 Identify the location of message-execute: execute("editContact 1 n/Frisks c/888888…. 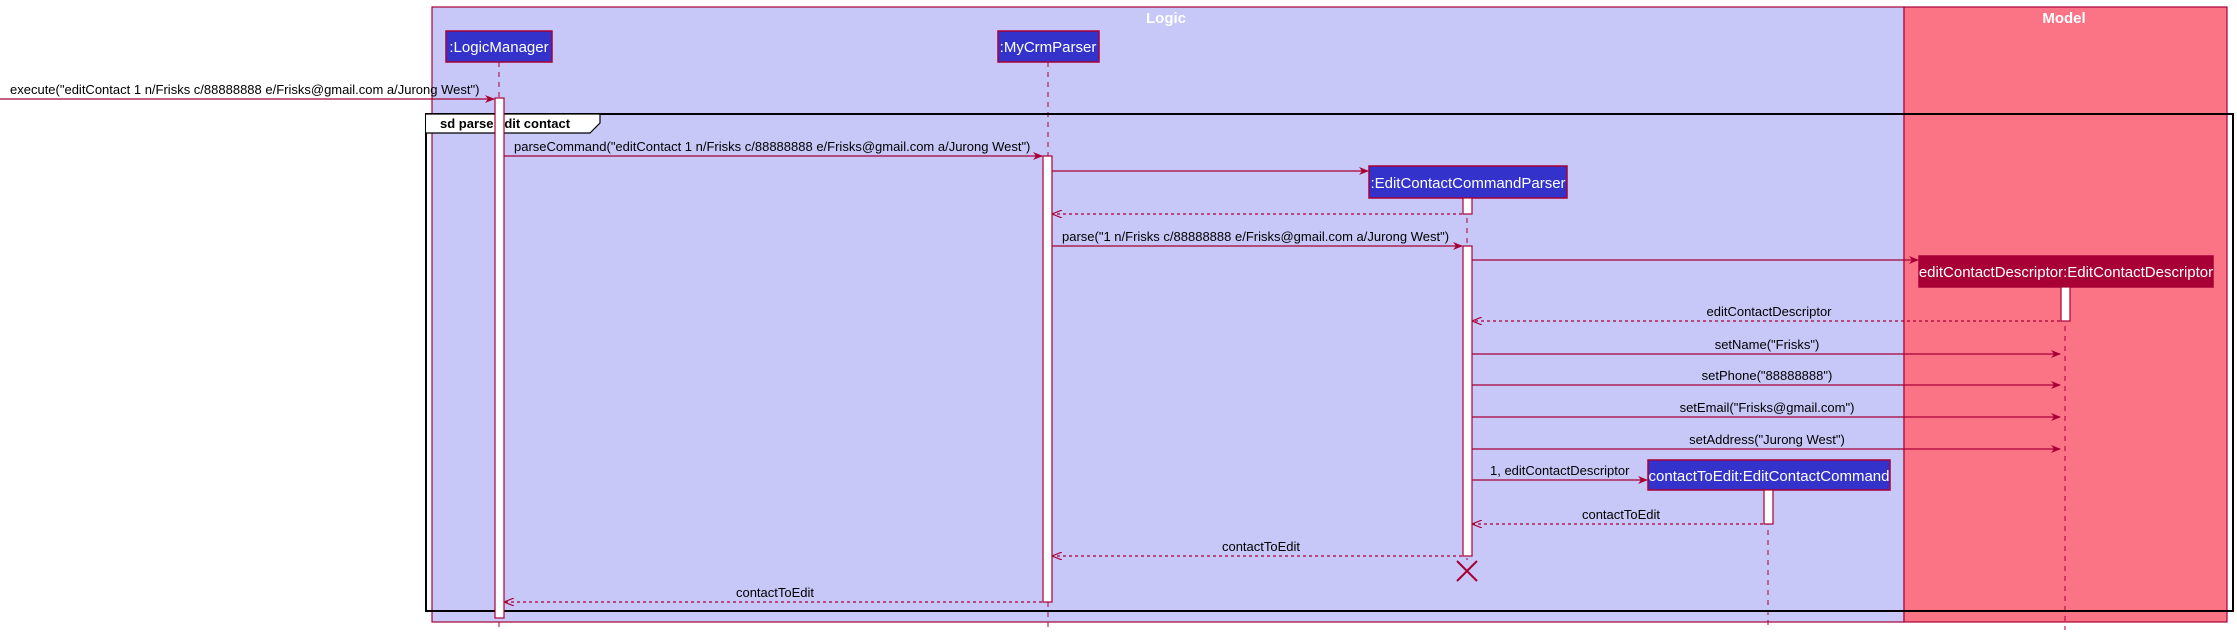
(247, 92).